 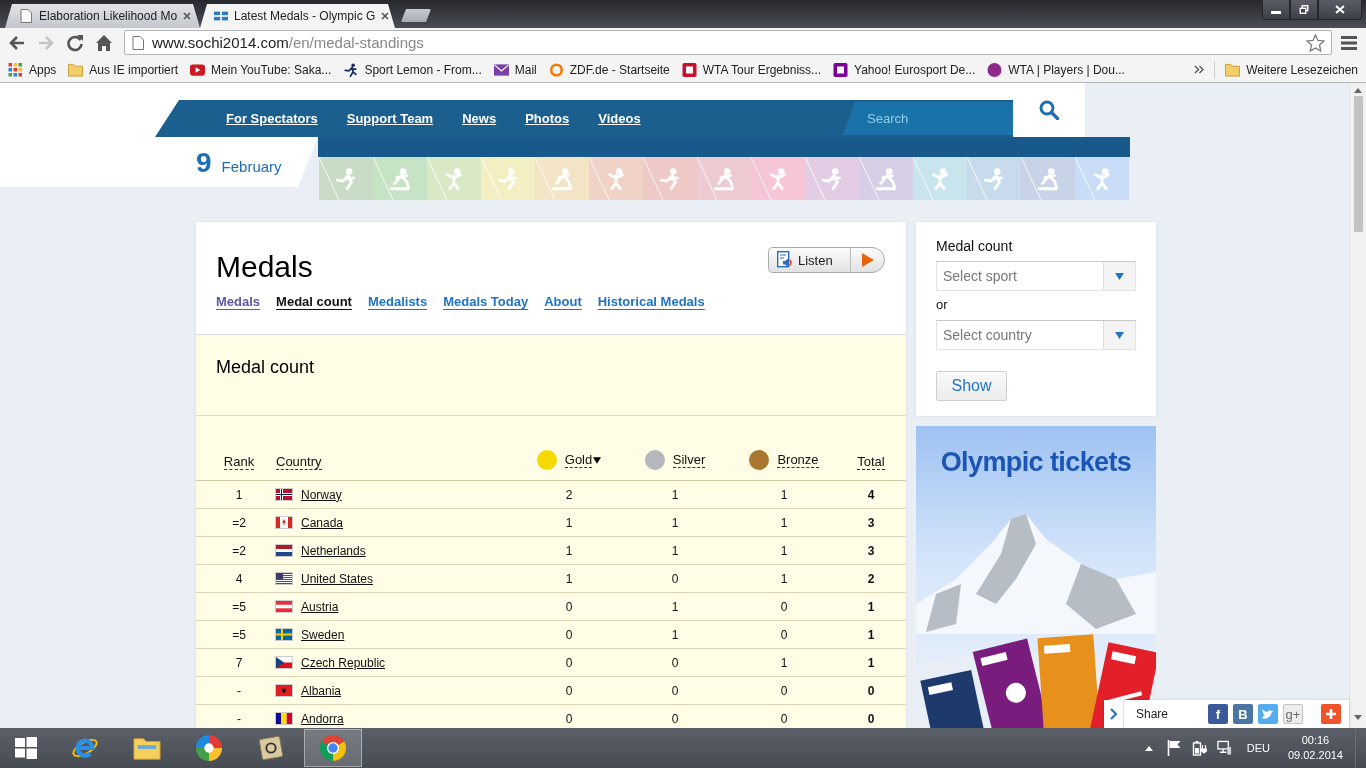 What do you see at coordinates (333, 550) in the screenshot?
I see `country-link: Netherlands` at bounding box center [333, 550].